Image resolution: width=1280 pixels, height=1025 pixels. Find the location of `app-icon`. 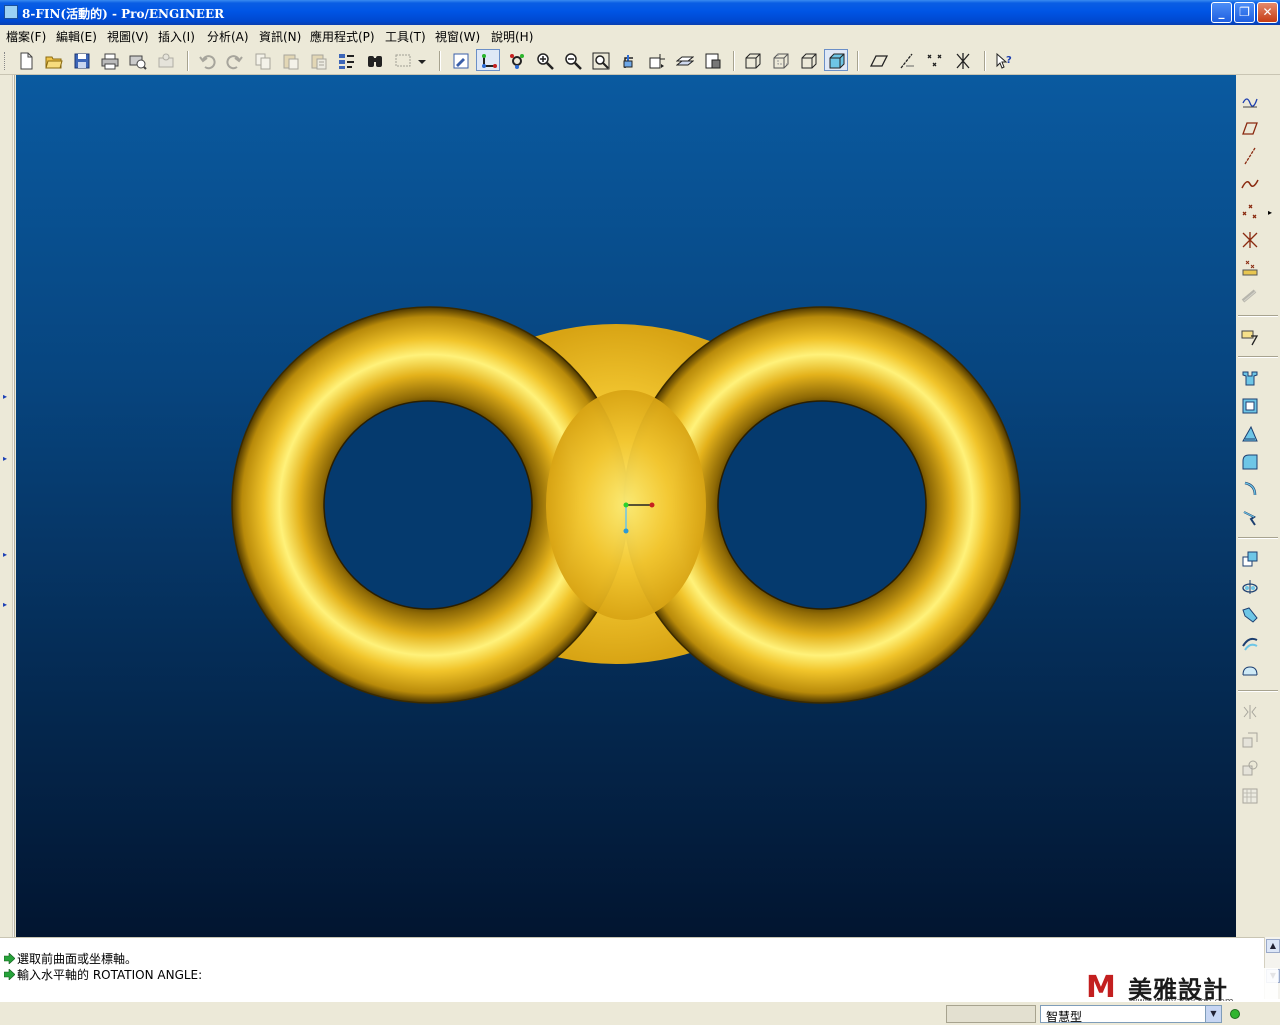

app-icon is located at coordinates (11, 12).